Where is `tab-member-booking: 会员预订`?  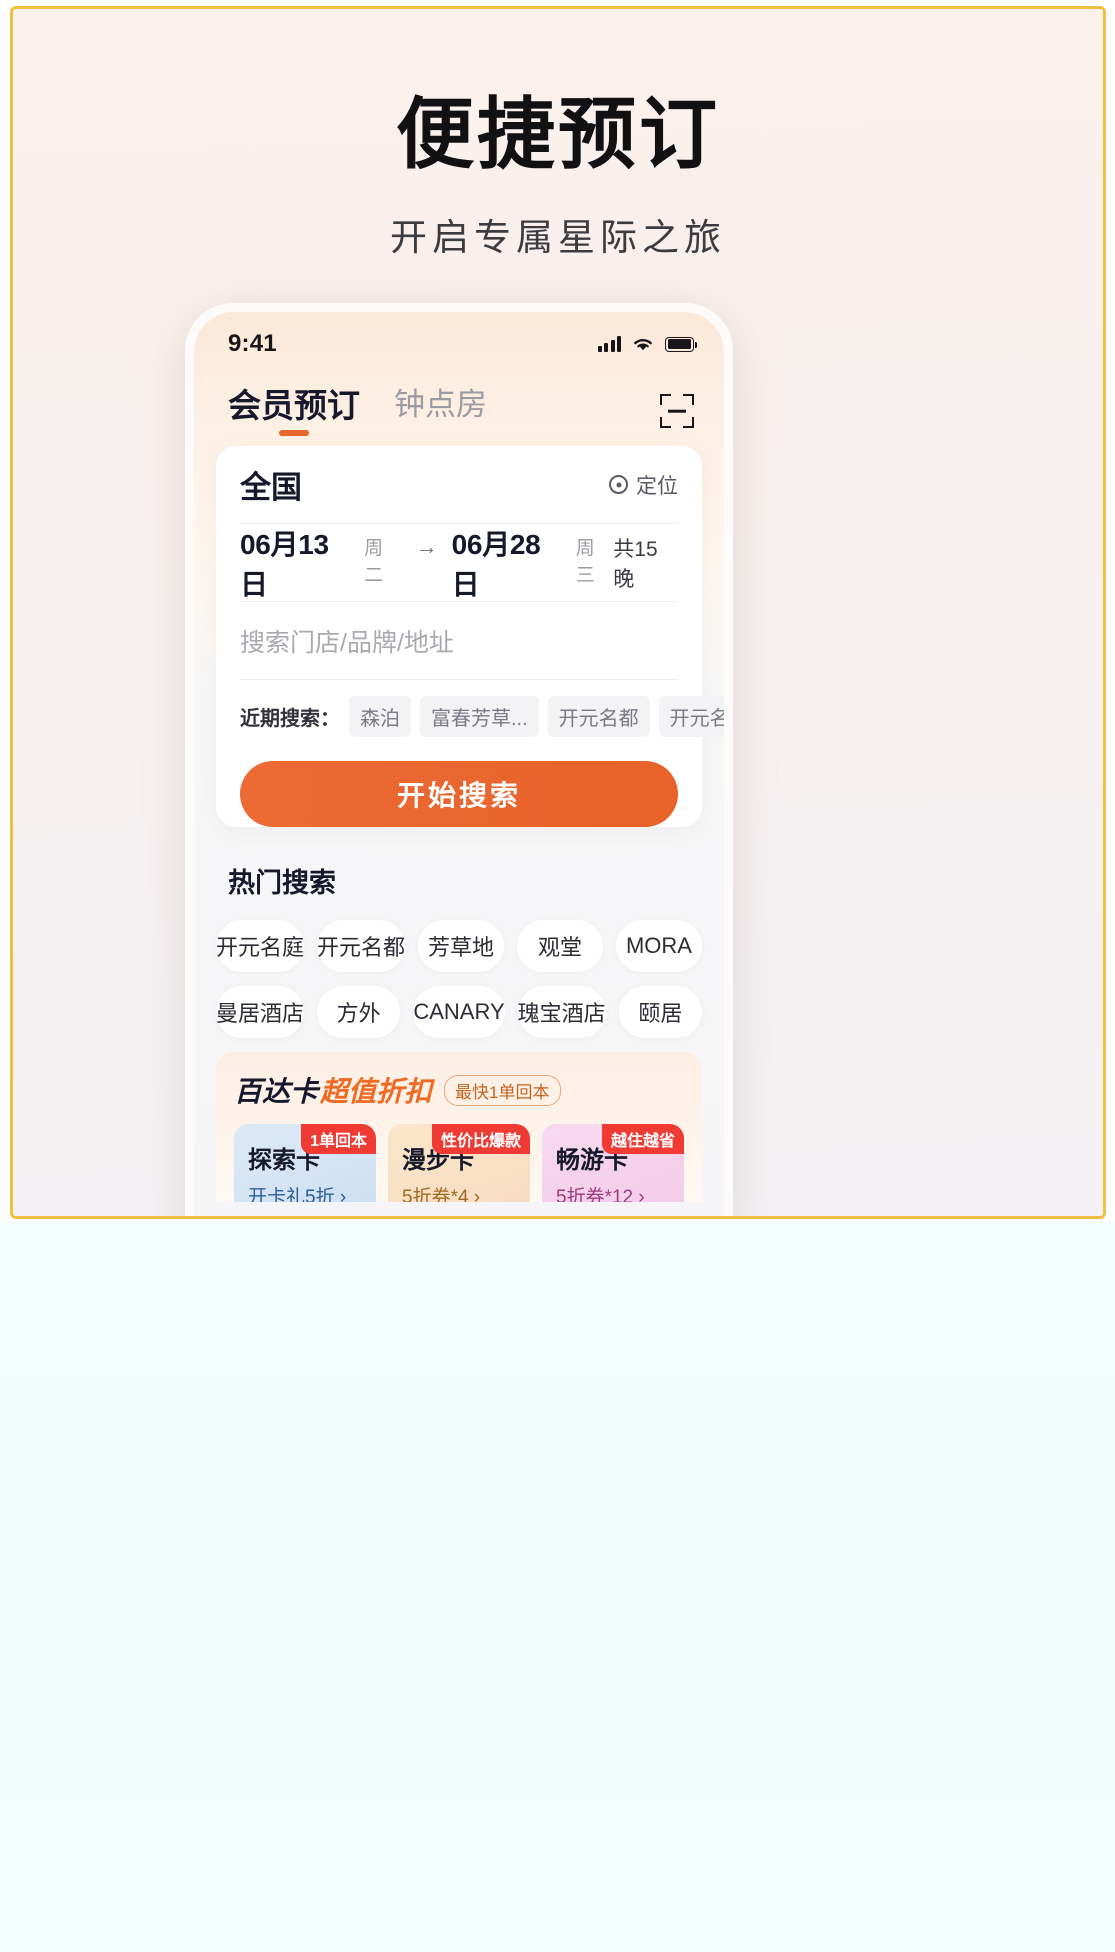
tab-member-booking: 会员预订 is located at coordinates (294, 413).